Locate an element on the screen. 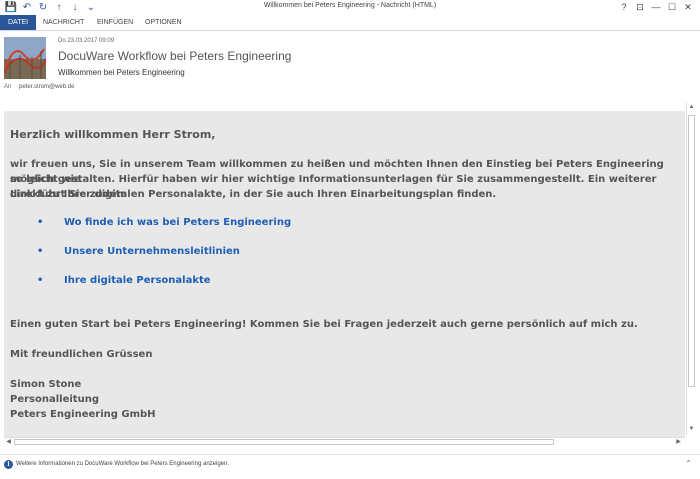  help-icon: ? is located at coordinates (624, 7).